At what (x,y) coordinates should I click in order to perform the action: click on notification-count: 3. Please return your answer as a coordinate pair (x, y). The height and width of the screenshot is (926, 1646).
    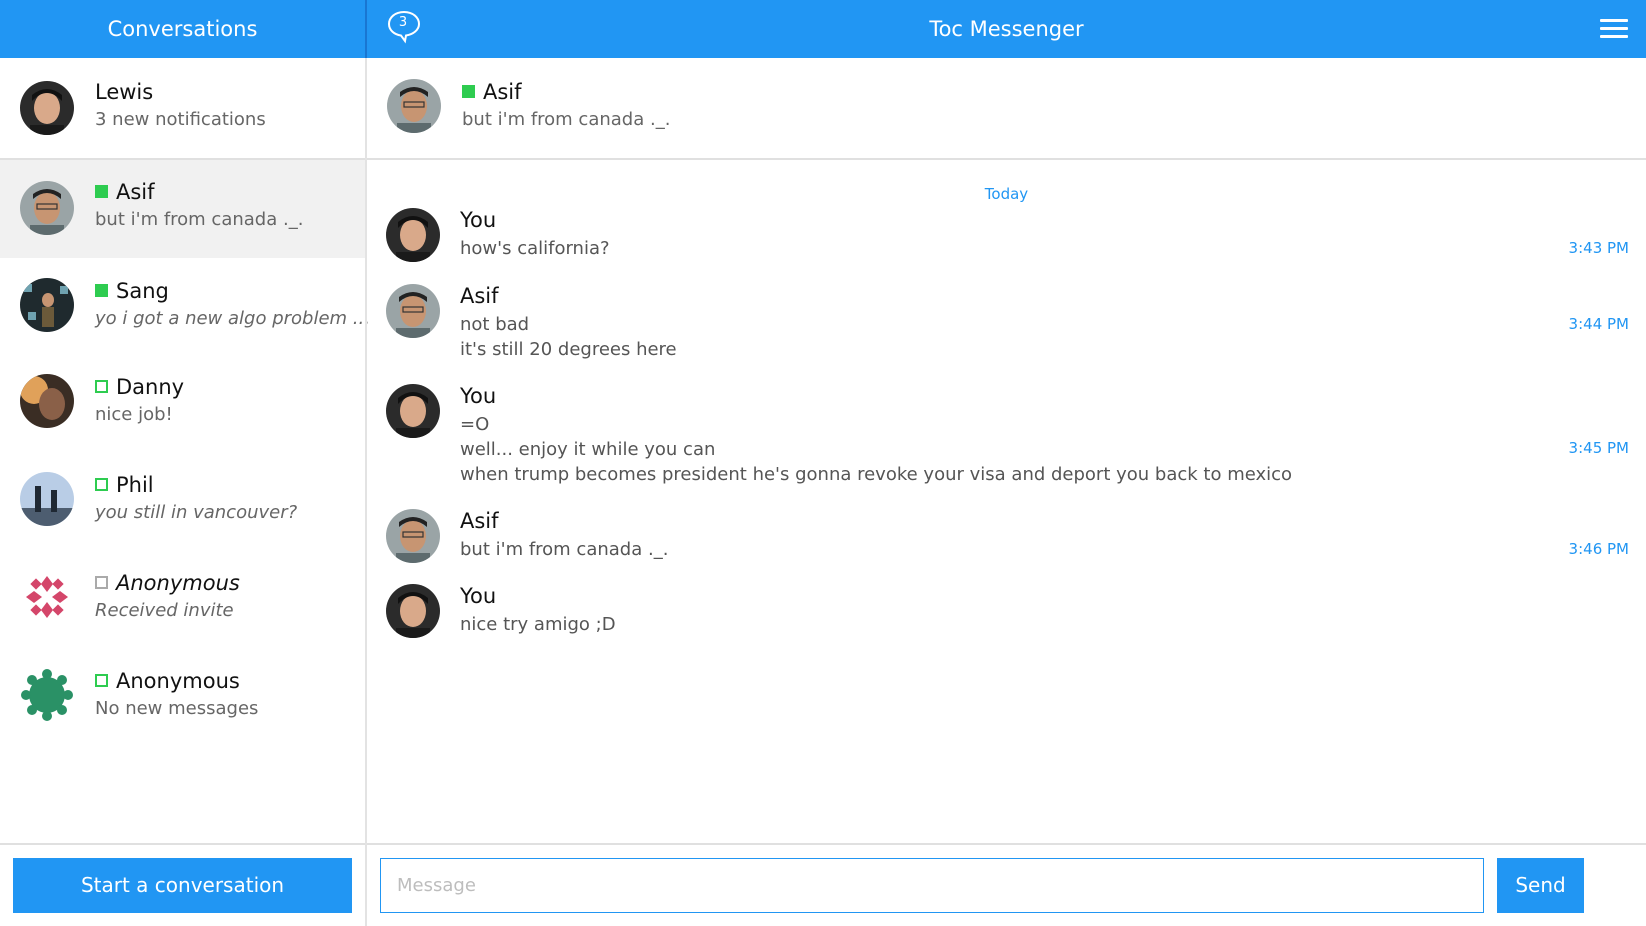
    Looking at the image, I should click on (403, 22).